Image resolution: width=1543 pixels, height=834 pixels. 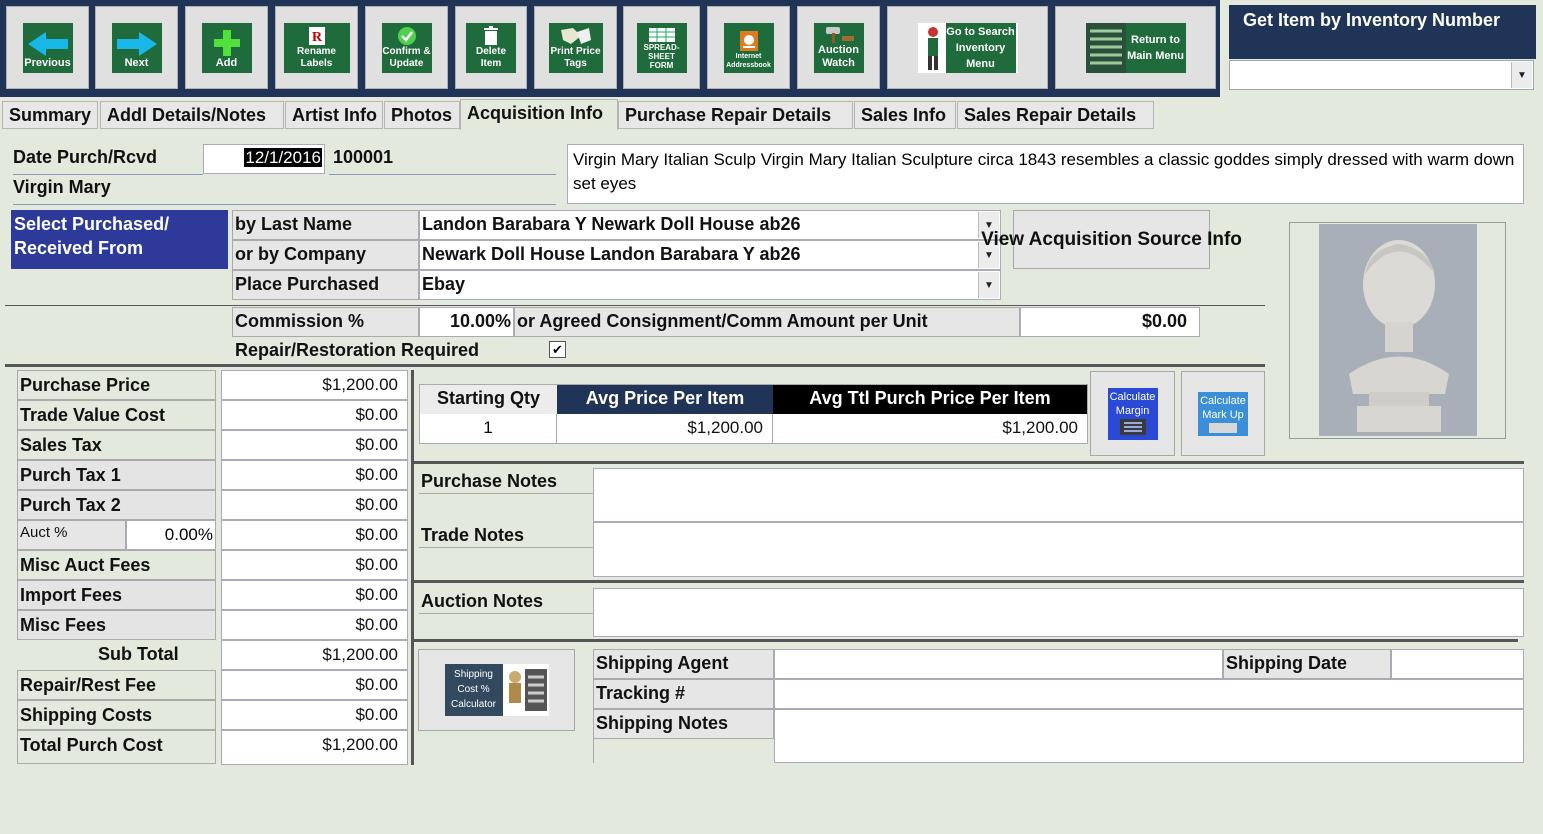 I want to click on repair-required-label: Repair/Restoration Required, so click(x=357, y=350).